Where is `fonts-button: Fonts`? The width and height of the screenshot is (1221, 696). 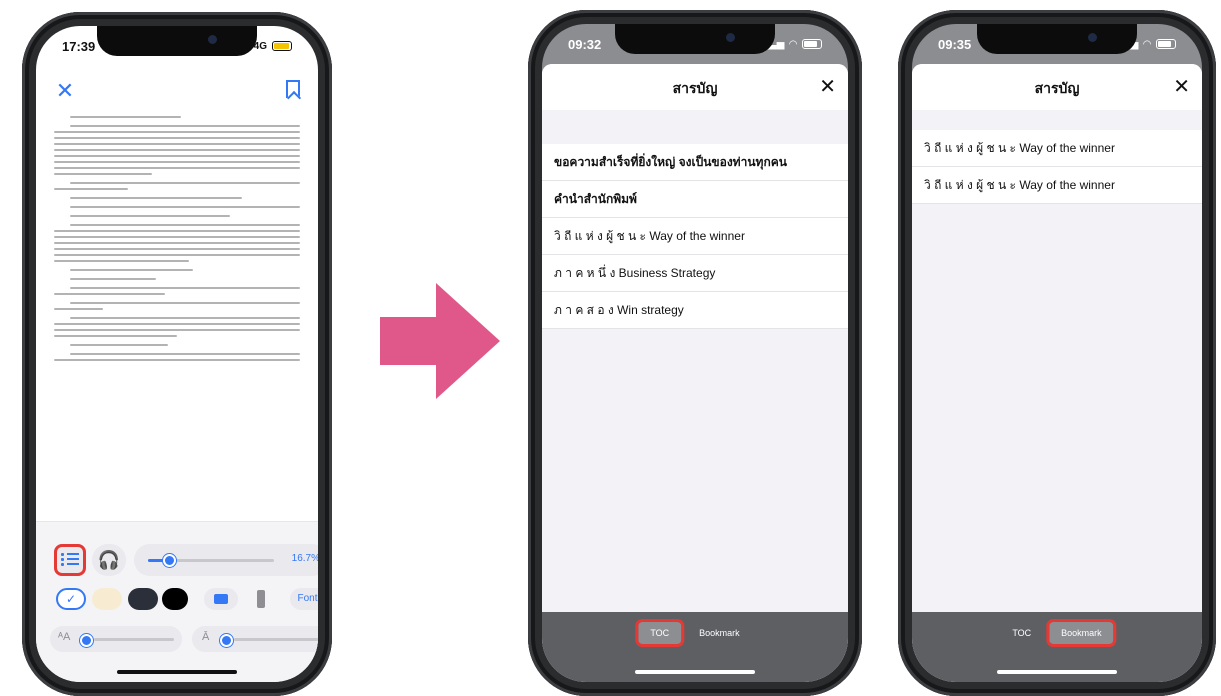 fonts-button: Fonts is located at coordinates (304, 599).